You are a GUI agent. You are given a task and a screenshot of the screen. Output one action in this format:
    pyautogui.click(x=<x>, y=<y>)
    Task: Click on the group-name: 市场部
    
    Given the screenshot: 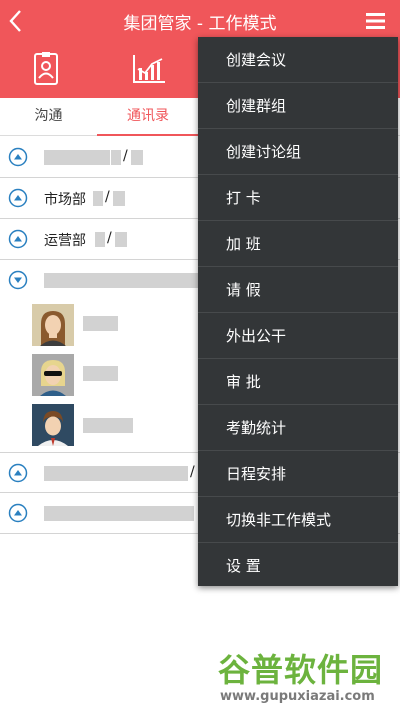 What is the action you would take?
    pyautogui.click(x=65, y=200)
    